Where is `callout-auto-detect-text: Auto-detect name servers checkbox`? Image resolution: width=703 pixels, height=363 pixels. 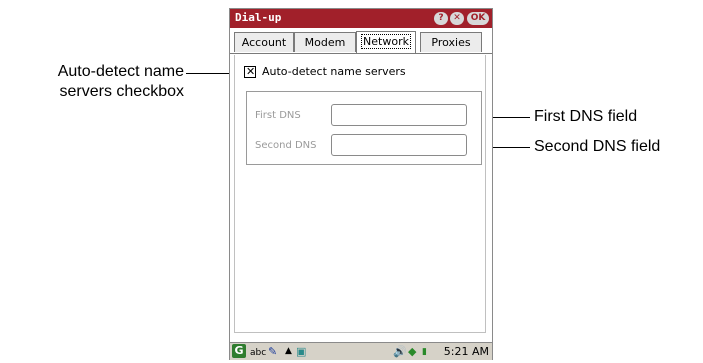
callout-auto-detect-text: Auto-detect name servers checkbox is located at coordinates (120, 81).